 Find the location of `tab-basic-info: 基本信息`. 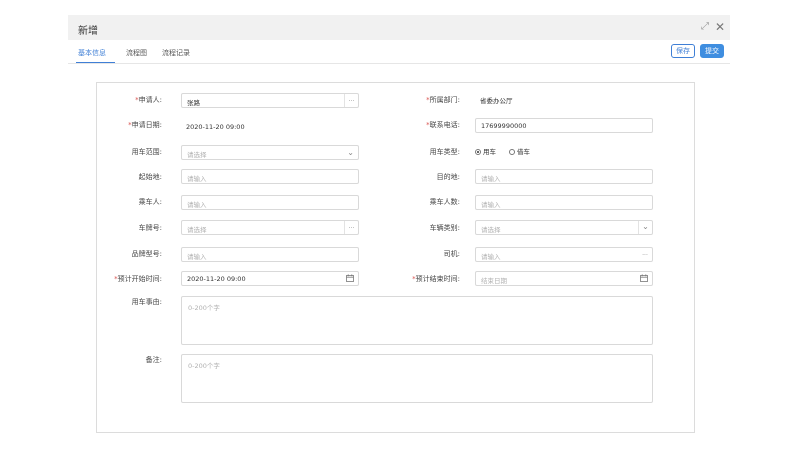

tab-basic-info: 基本信息 is located at coordinates (92, 53).